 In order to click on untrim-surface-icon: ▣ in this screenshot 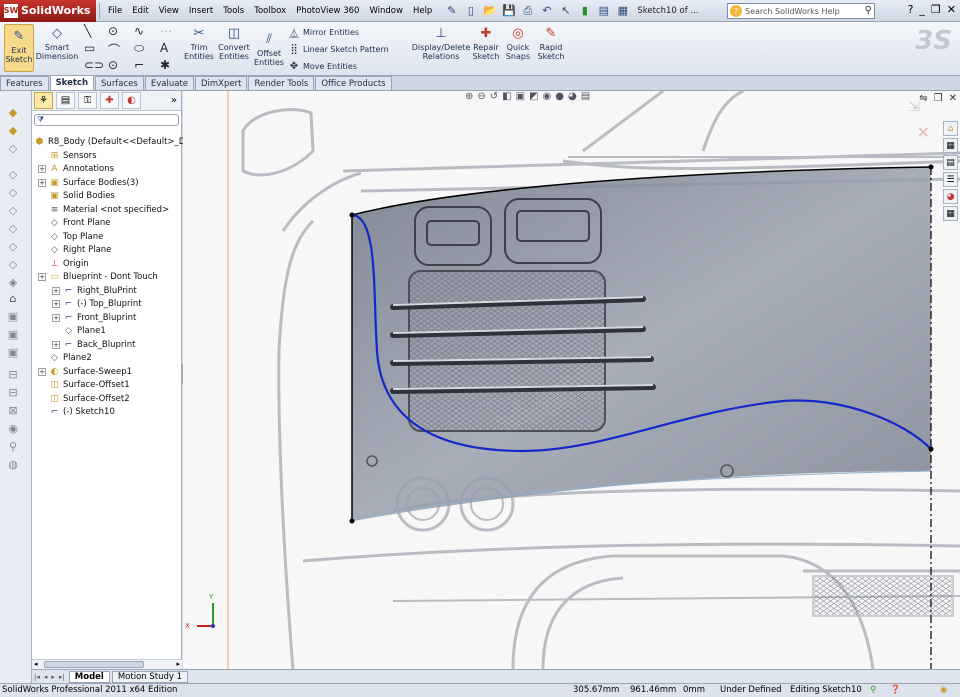, I will do `click(13, 334)`.